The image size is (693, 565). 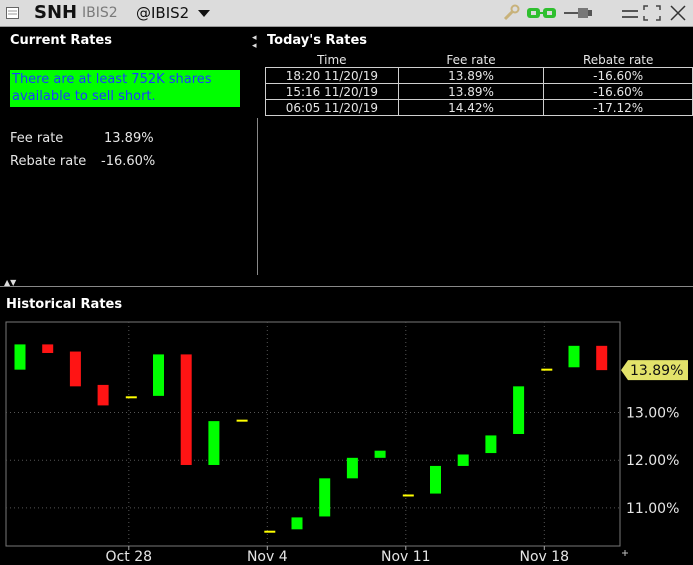 I want to click on x-tick-label: Oct 28, so click(x=129, y=557).